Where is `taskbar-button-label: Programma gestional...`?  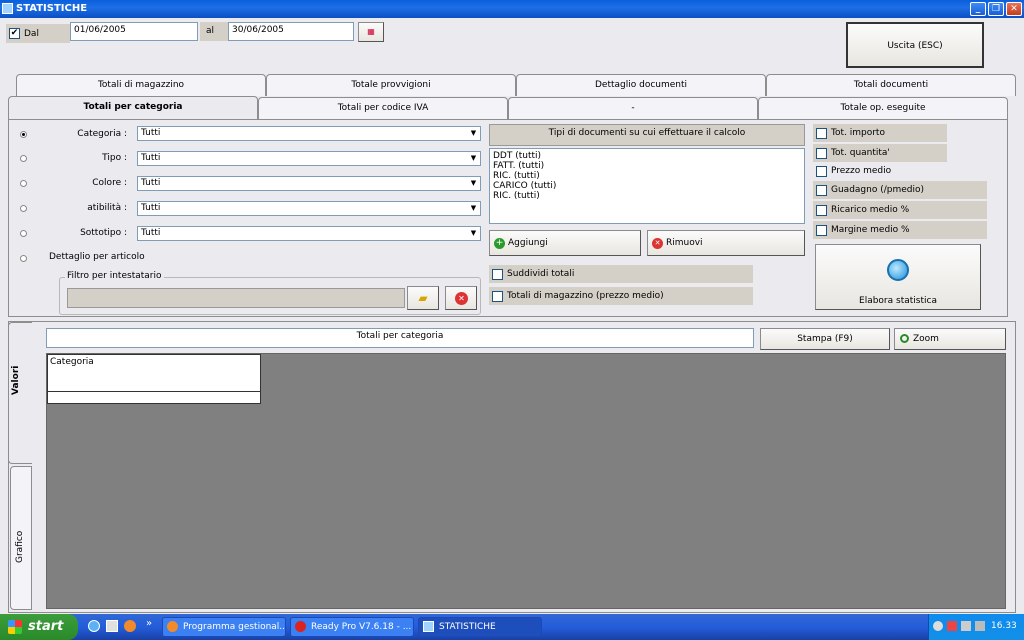
taskbar-button-label: Programma gestional... is located at coordinates (234, 627).